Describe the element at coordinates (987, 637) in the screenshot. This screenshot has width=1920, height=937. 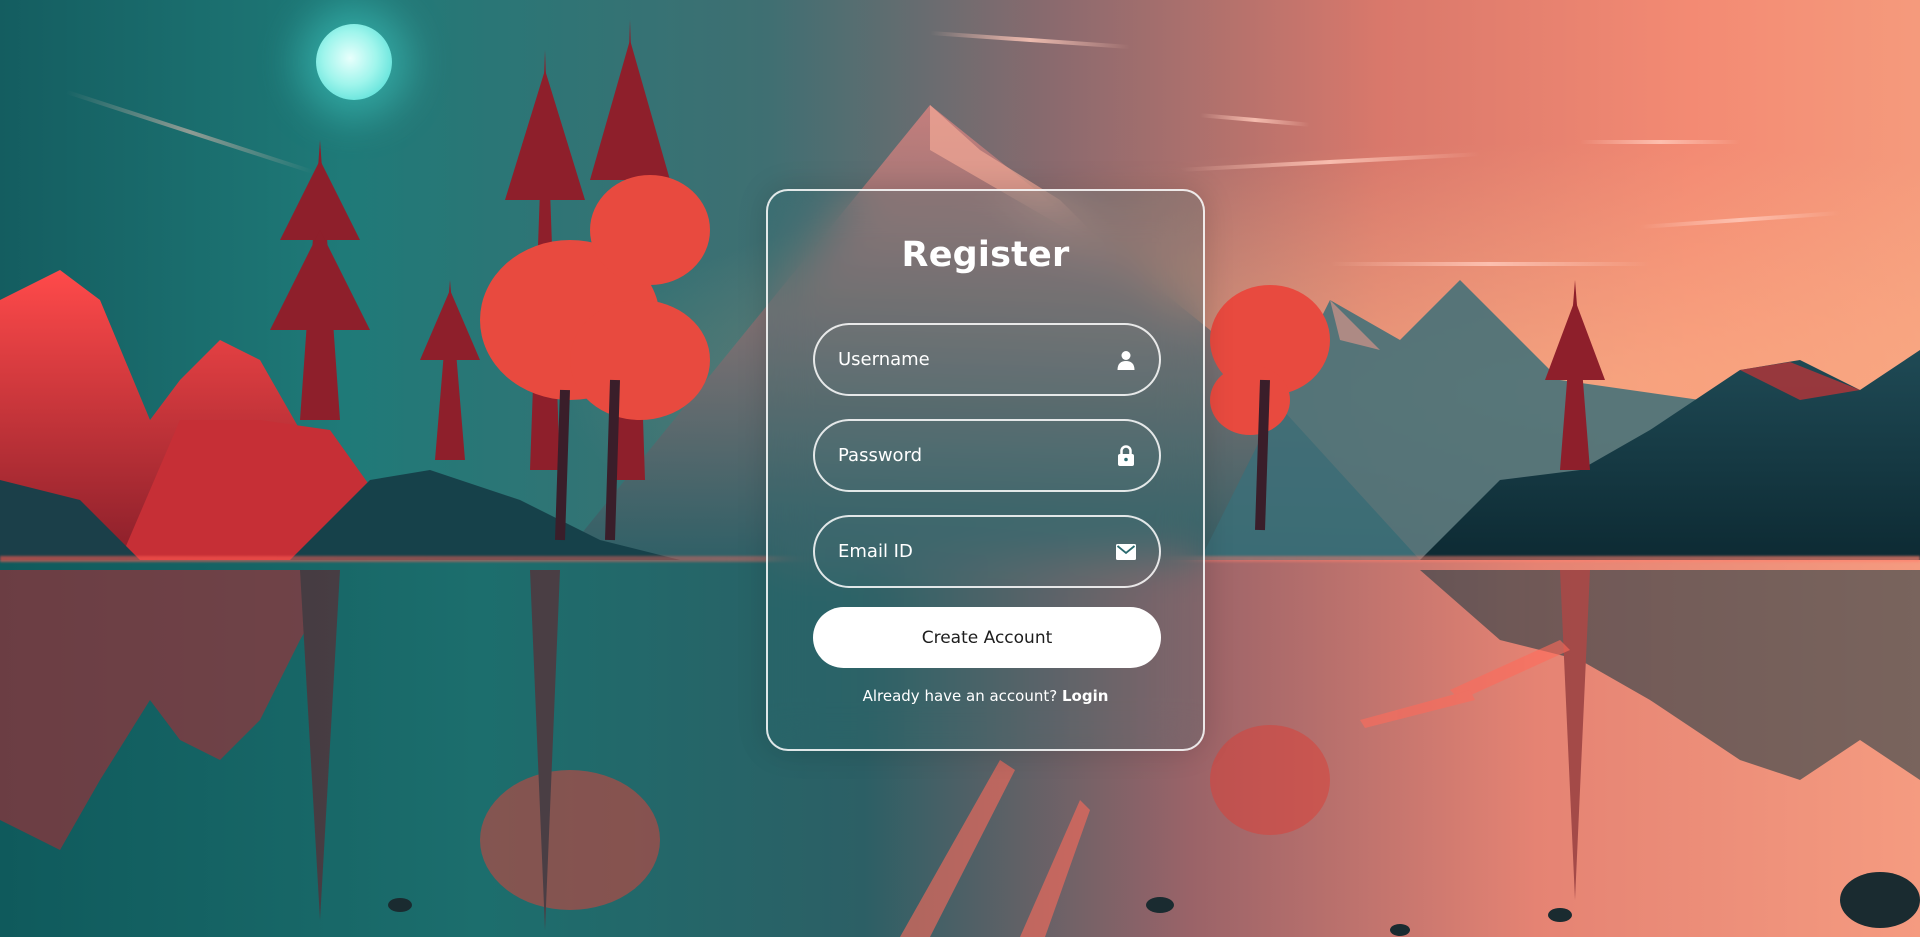
I see `create-account-button: Create Account` at that location.